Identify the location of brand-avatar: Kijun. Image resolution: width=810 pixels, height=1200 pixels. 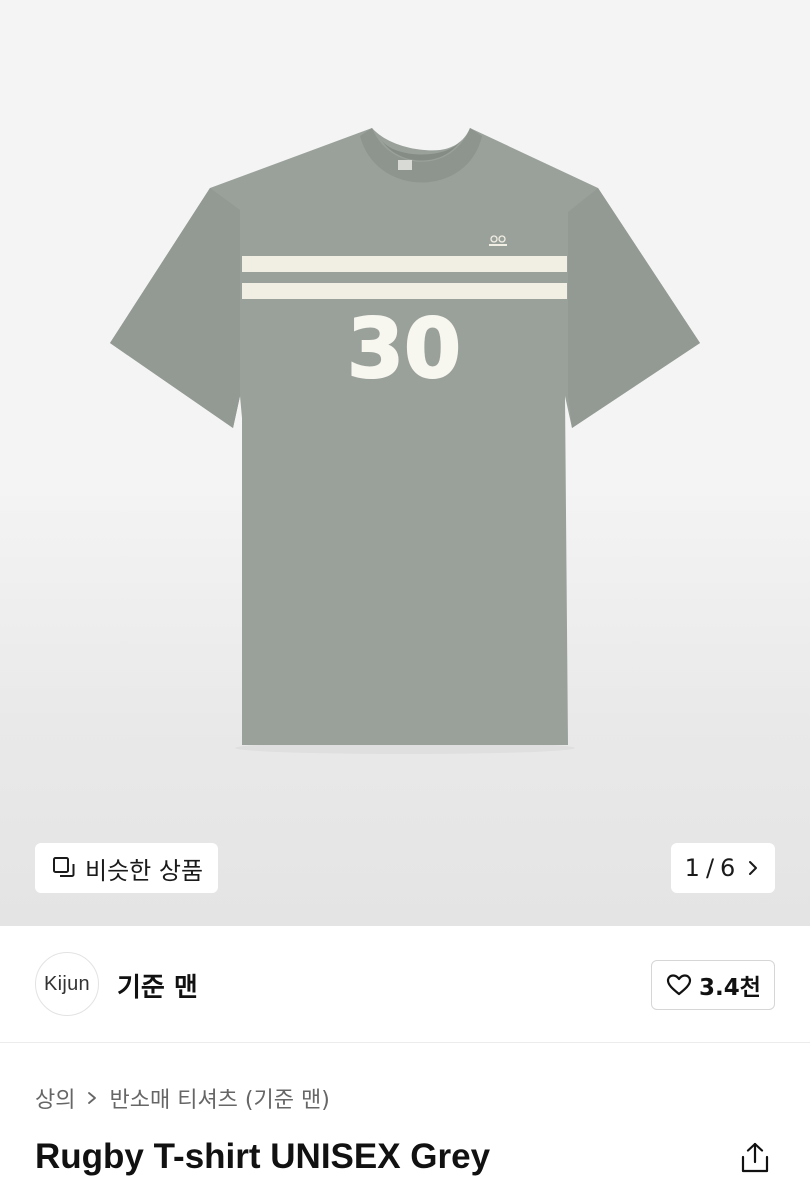
(67, 984).